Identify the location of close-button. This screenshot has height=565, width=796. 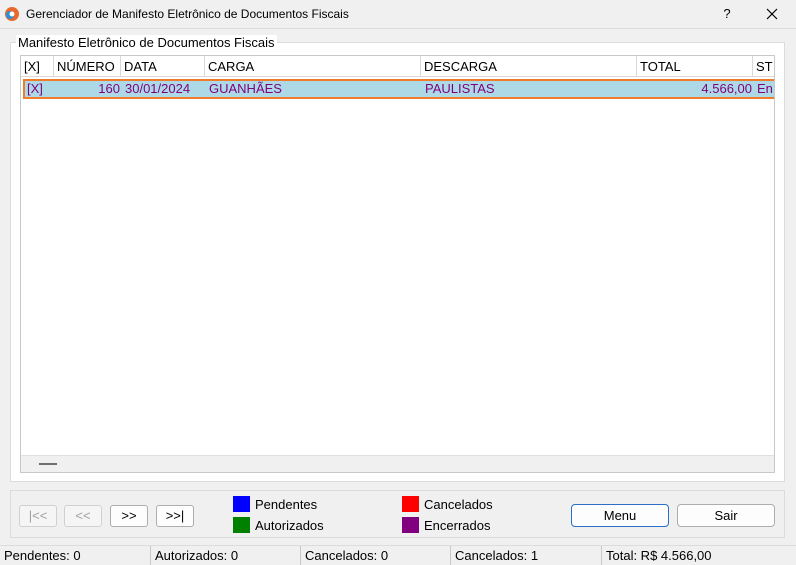
(772, 14).